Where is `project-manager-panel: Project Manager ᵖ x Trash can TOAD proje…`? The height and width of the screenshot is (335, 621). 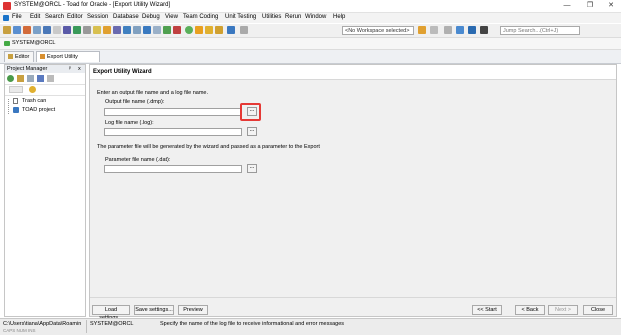
project-manager-panel: Project Manager ᵖ x Trash can TOAD proje… is located at coordinates (45, 190).